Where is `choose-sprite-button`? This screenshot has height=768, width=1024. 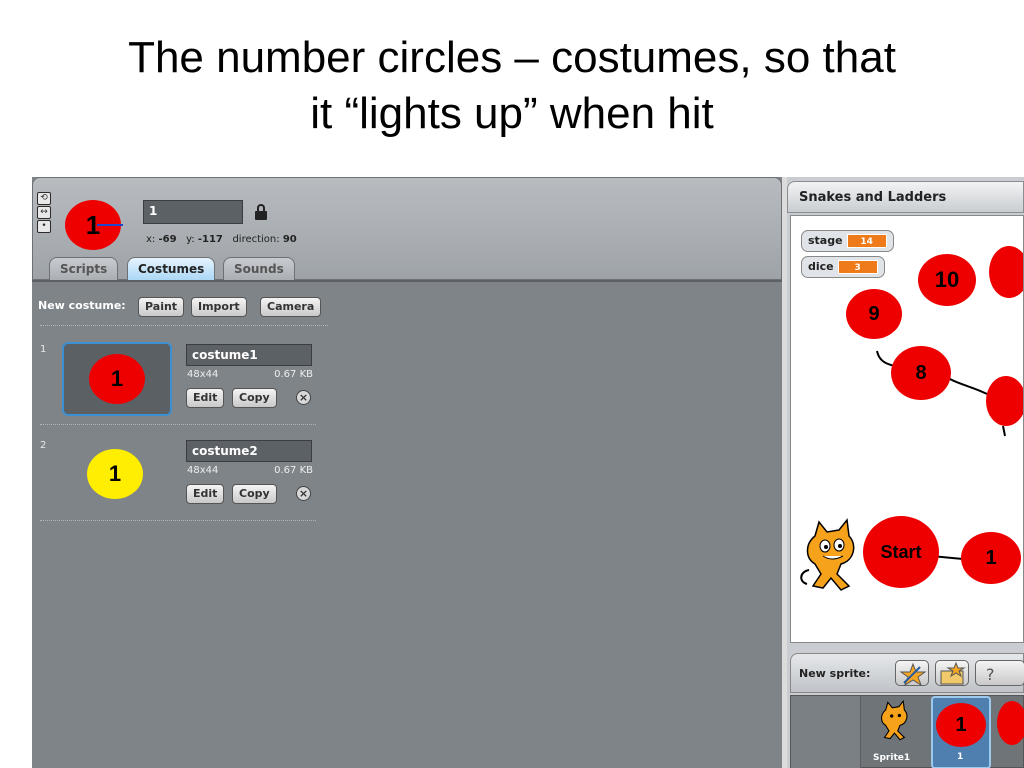
choose-sprite-button is located at coordinates (952, 673).